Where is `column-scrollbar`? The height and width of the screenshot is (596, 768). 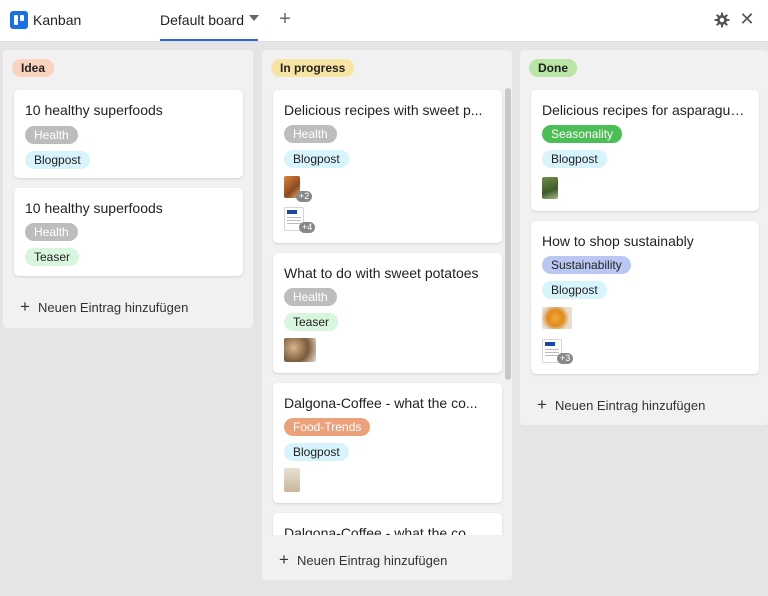 column-scrollbar is located at coordinates (508, 234).